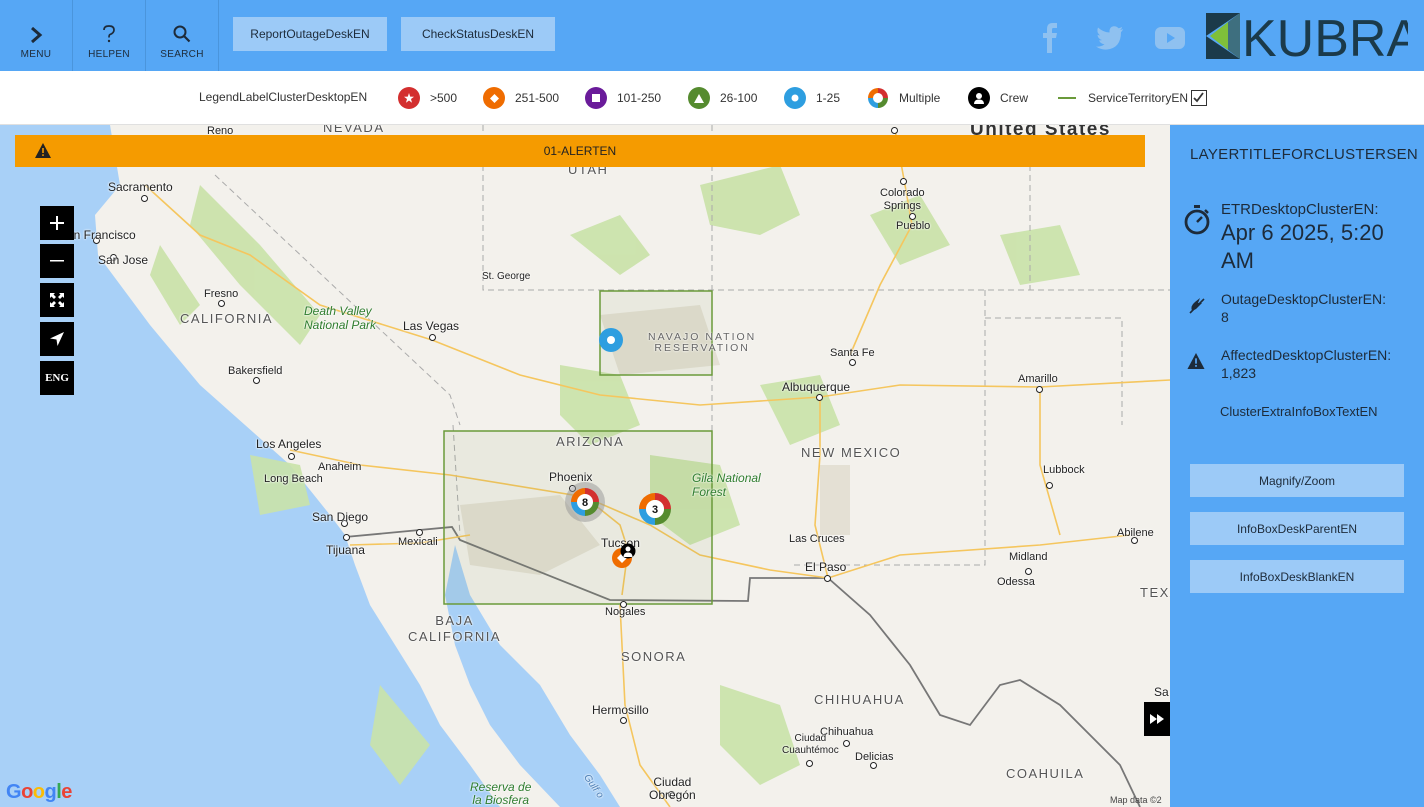 This screenshot has height=807, width=1424. Describe the element at coordinates (109, 54) in the screenshot. I see `help-label: HELPEN` at that location.